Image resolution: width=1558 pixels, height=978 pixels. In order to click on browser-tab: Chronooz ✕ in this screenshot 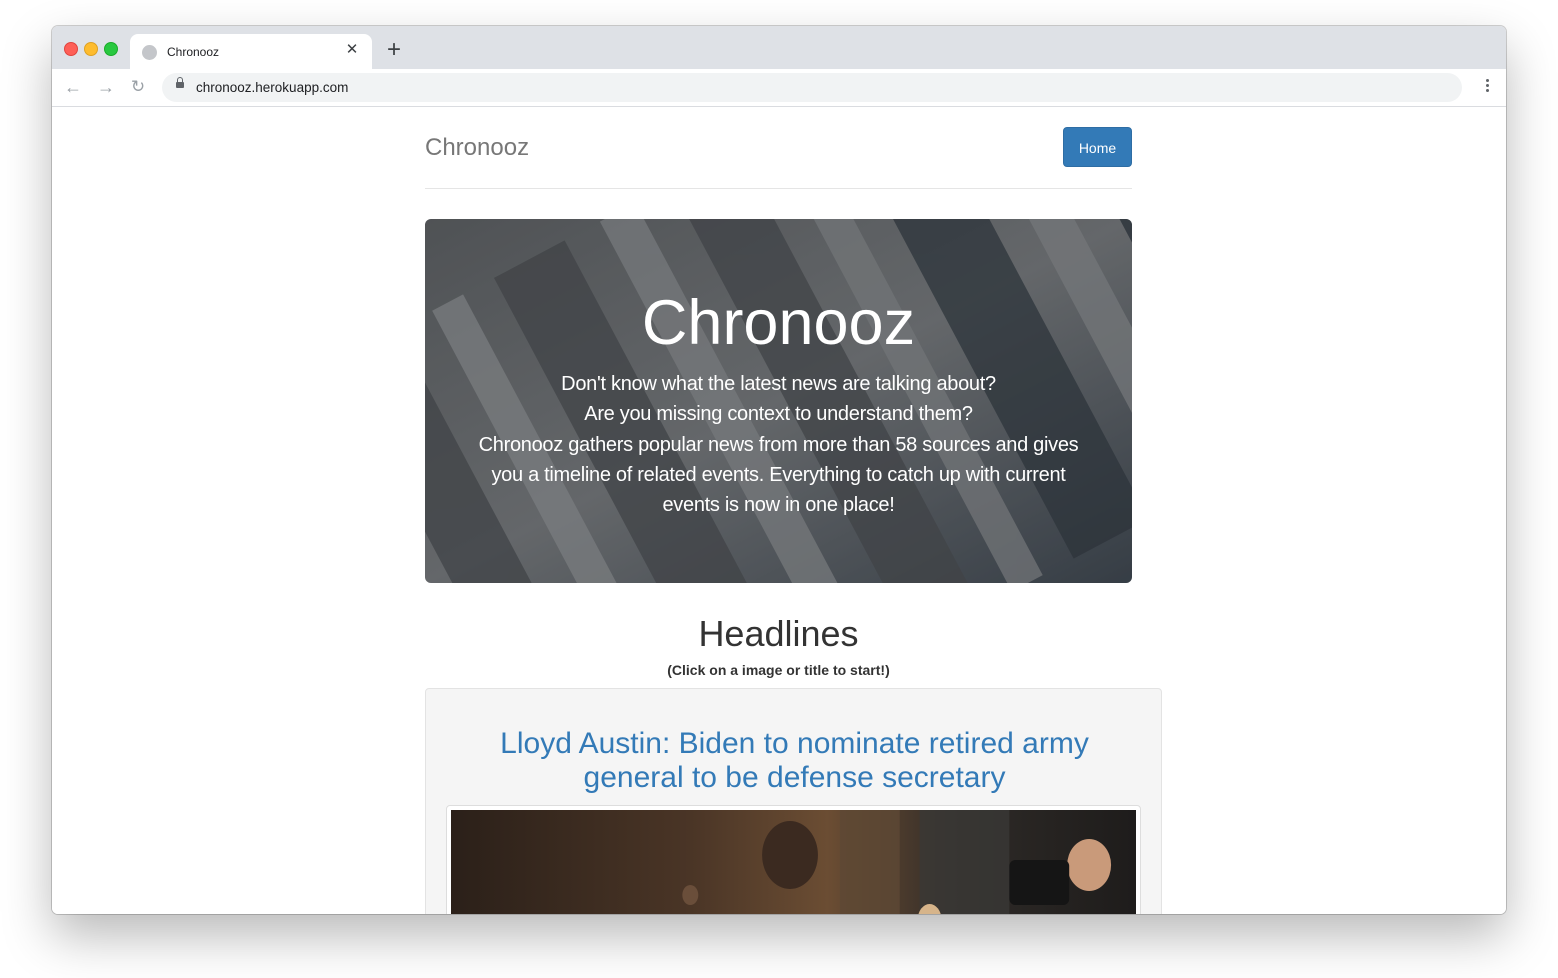, I will do `click(251, 51)`.